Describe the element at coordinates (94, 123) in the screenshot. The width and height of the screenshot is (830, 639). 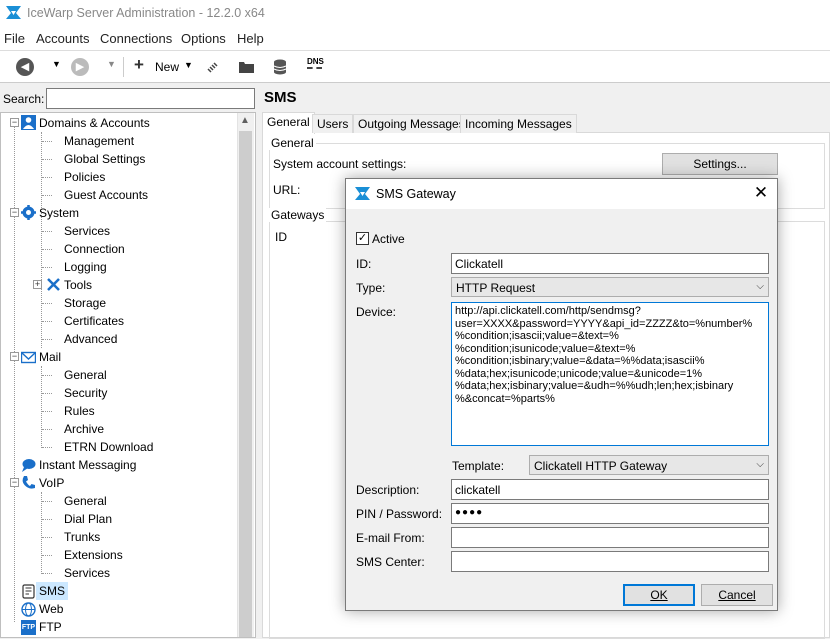
I see `tree-item-domains-accounts: Domains & Accounts` at that location.